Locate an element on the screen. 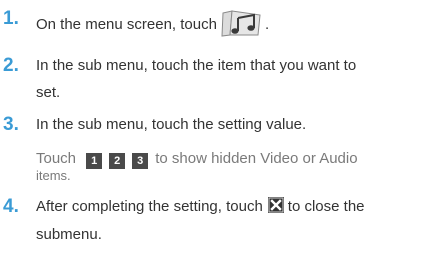 Image resolution: width=431 pixels, height=260 pixels. step-text-before: After completing the setting, touch is located at coordinates (149, 206).